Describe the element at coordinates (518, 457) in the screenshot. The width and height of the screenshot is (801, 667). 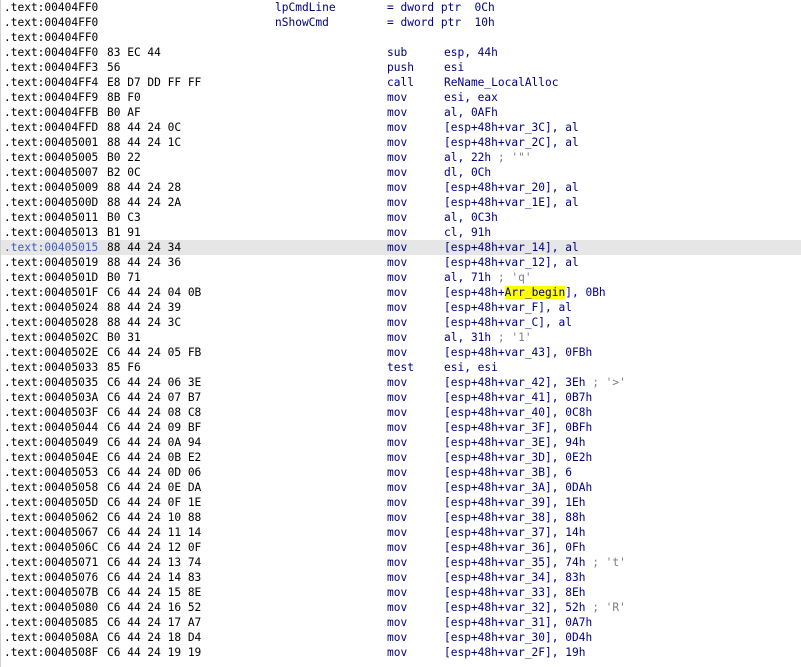
I see `operands: [esp+48h+var_3D], 0E2h` at that location.